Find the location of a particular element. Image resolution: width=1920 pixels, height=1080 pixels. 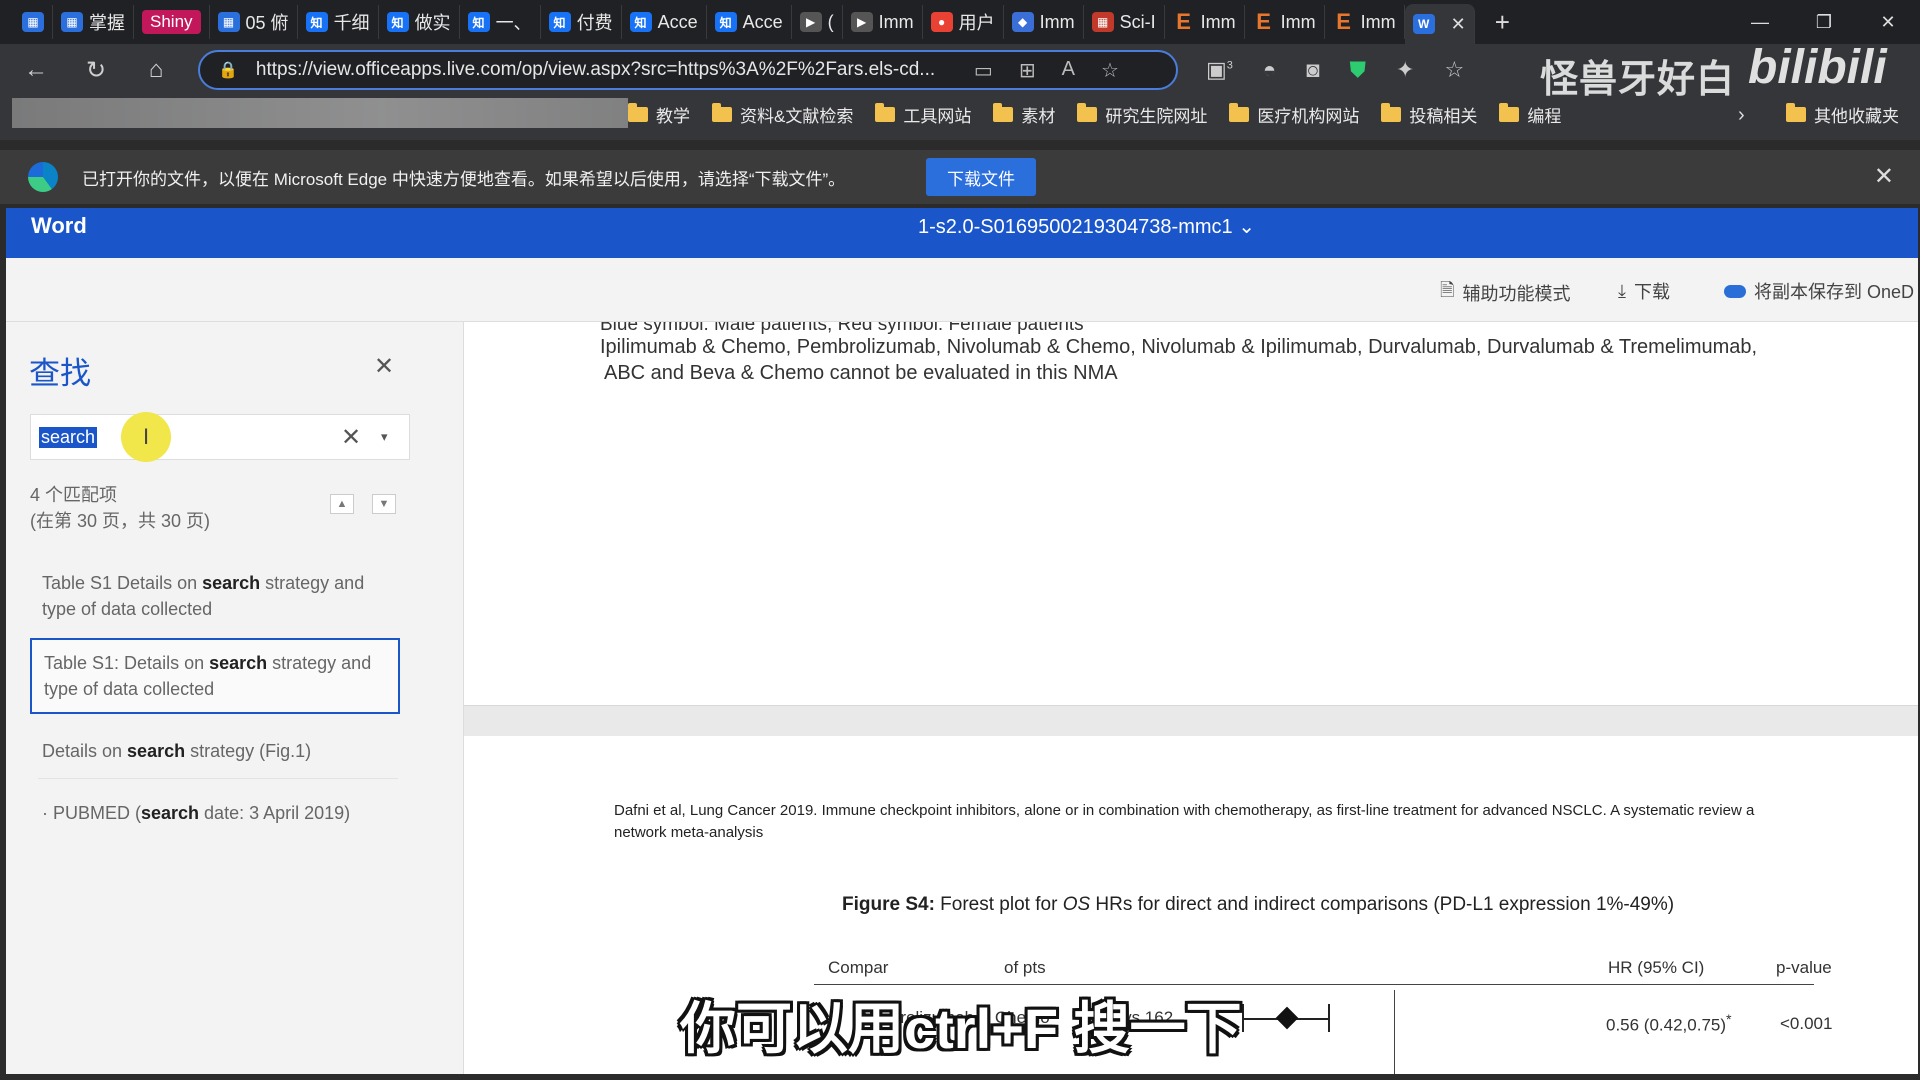

bookmark-folder: 工具网站 is located at coordinates (923, 114).